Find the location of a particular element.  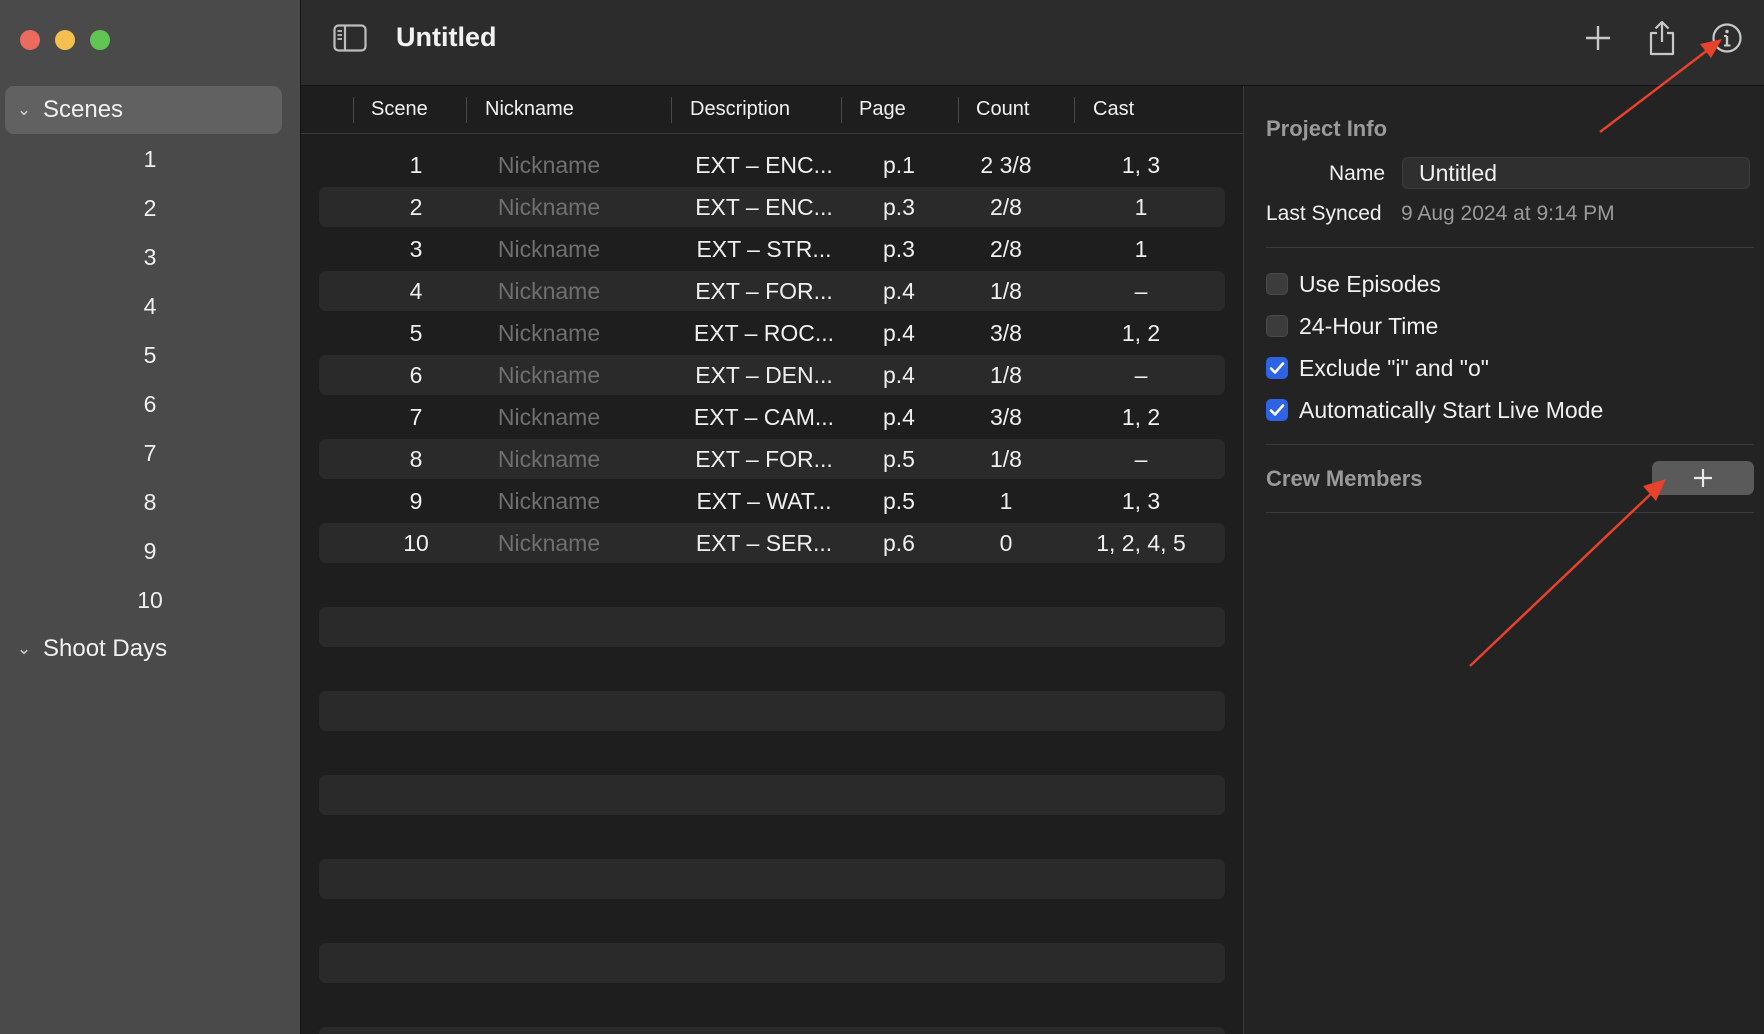

cell-count: 0 is located at coordinates (1006, 542).